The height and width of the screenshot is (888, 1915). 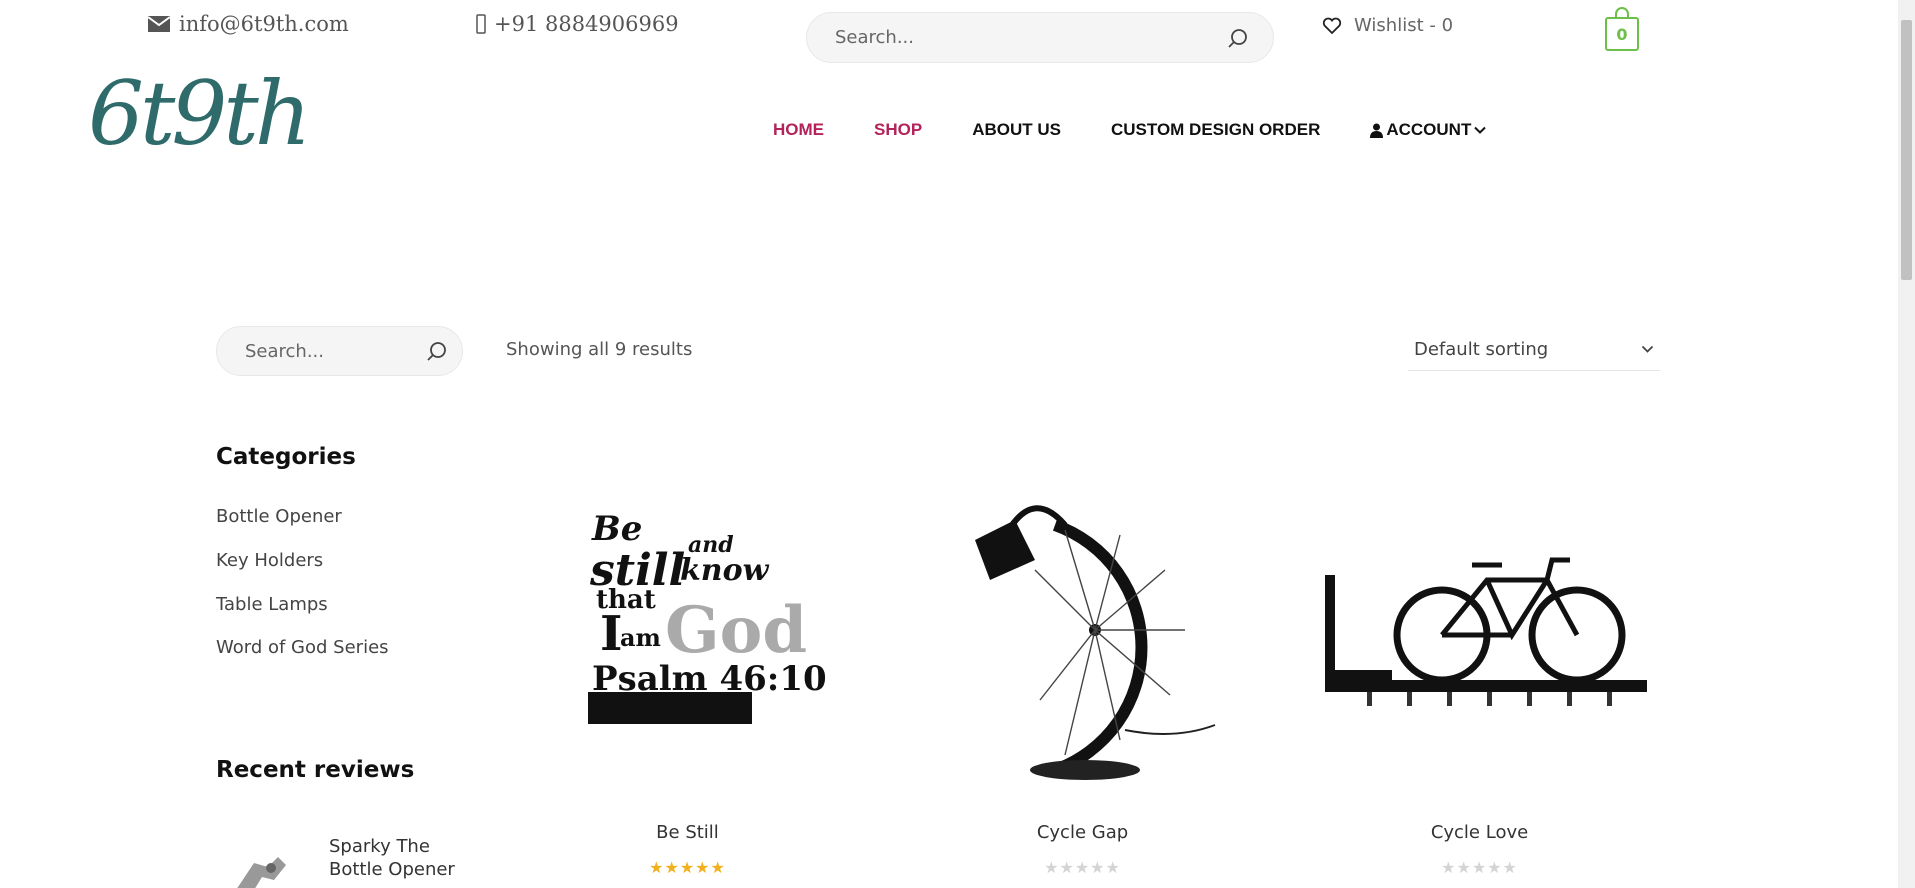 I want to click on review-thumbnail, so click(x=261, y=861).